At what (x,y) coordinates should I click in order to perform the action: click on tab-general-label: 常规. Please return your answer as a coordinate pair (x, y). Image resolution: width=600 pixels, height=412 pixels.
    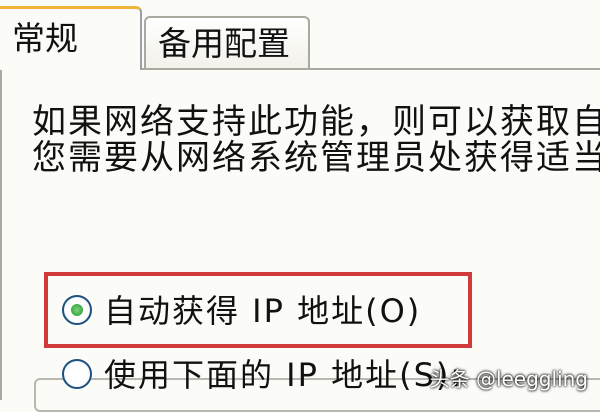
    Looking at the image, I should click on (45, 38).